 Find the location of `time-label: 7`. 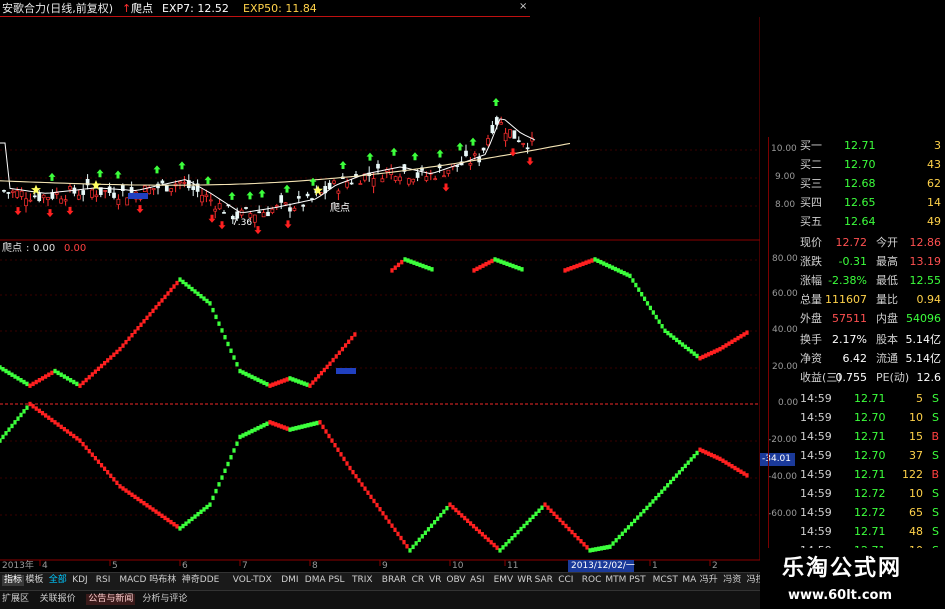

time-label: 7 is located at coordinates (245, 566).